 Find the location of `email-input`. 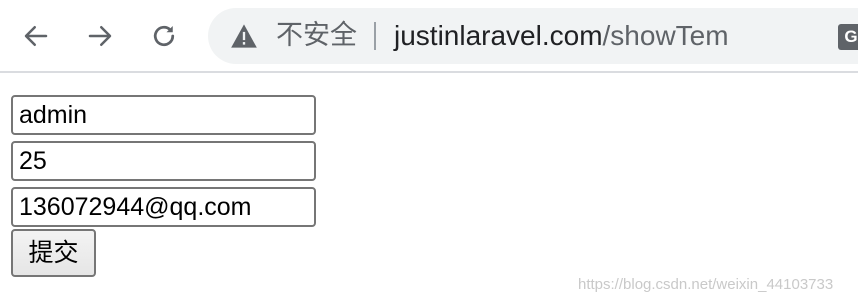

email-input is located at coordinates (163, 207).